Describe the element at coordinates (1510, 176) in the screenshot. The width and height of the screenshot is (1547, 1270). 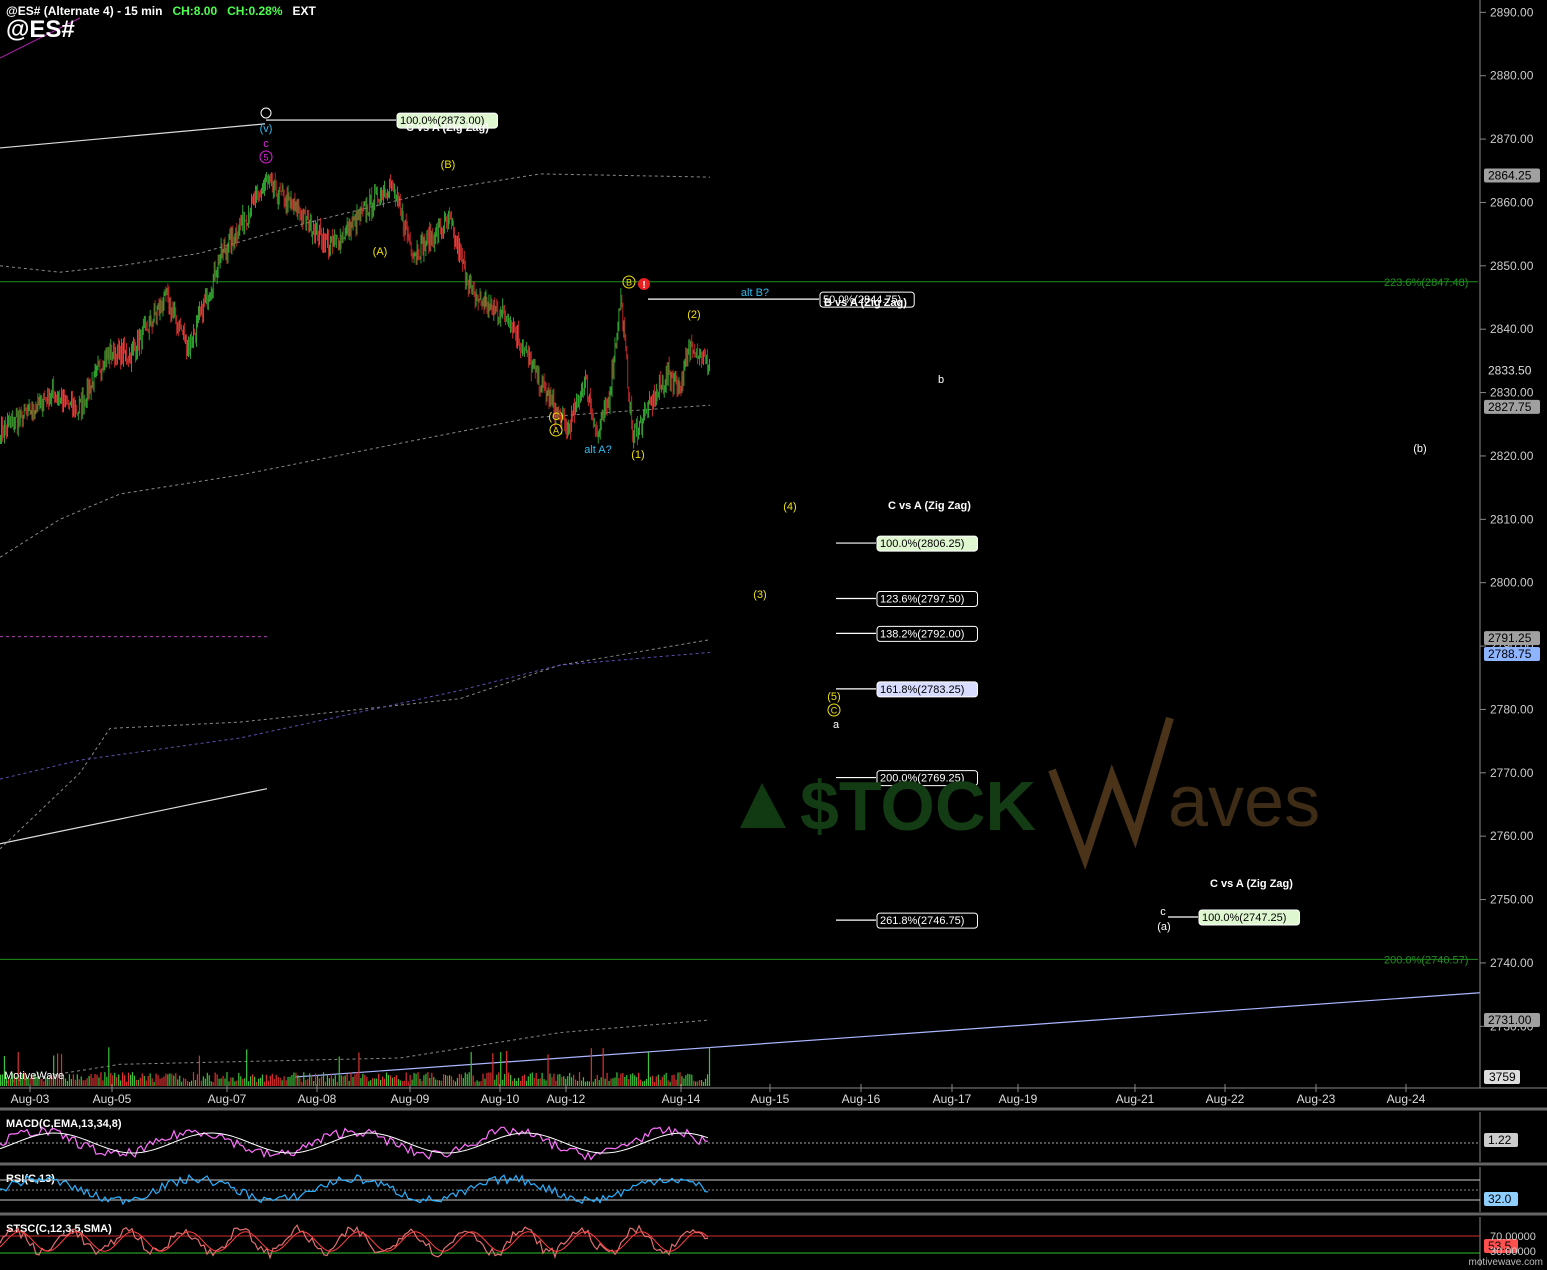
I see `price-marker-label: 2864.25` at that location.